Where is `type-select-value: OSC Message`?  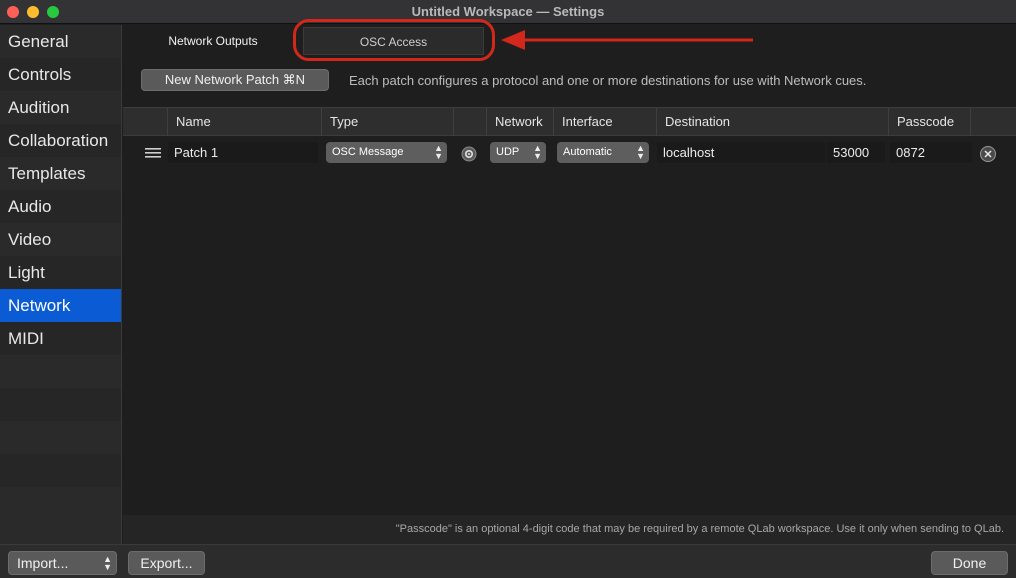
type-select-value: OSC Message is located at coordinates (368, 152).